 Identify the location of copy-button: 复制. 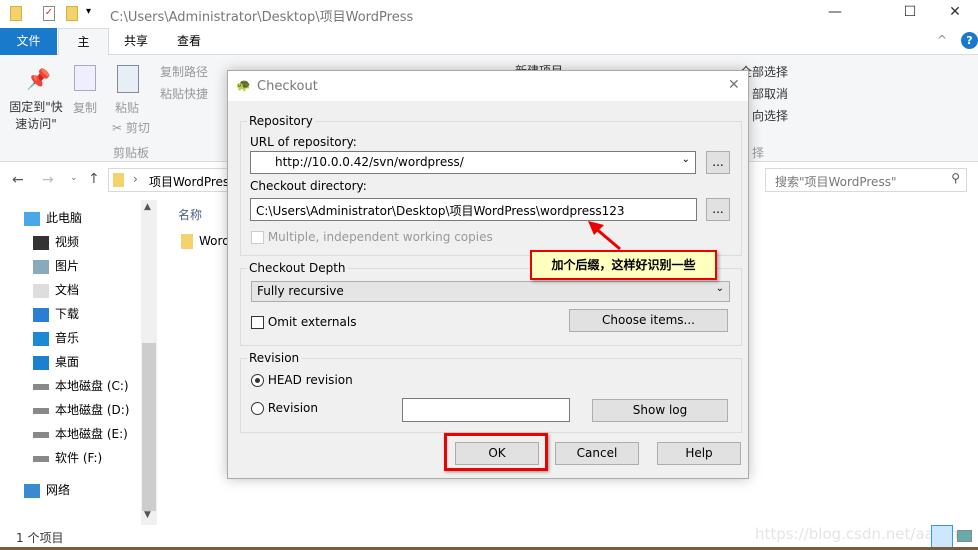
(85, 107).